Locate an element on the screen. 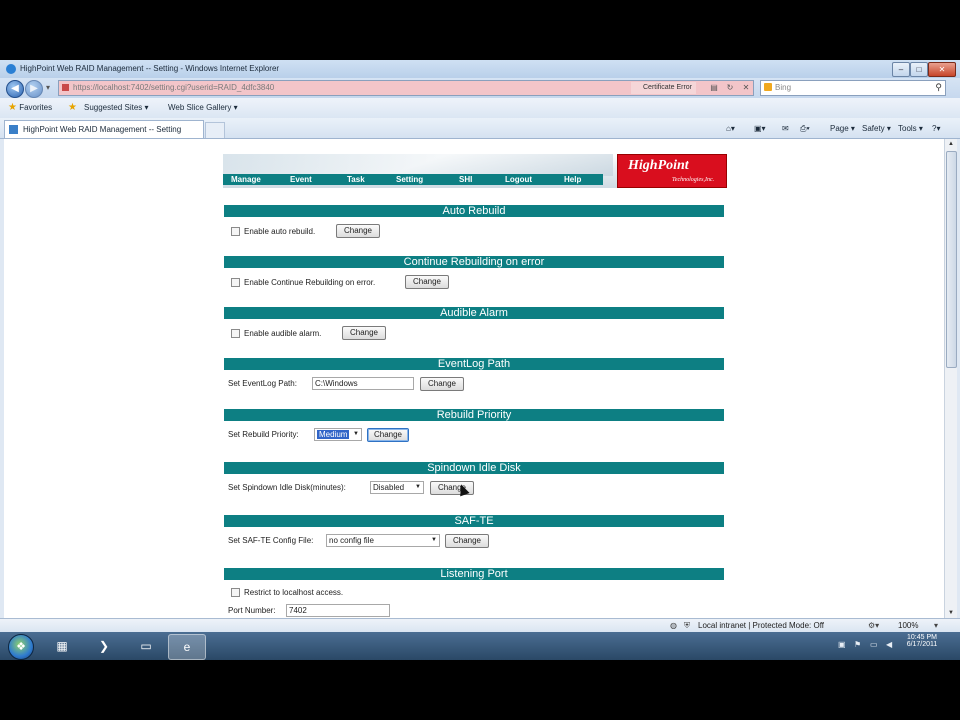  menu-logout: Logout is located at coordinates (518, 179).